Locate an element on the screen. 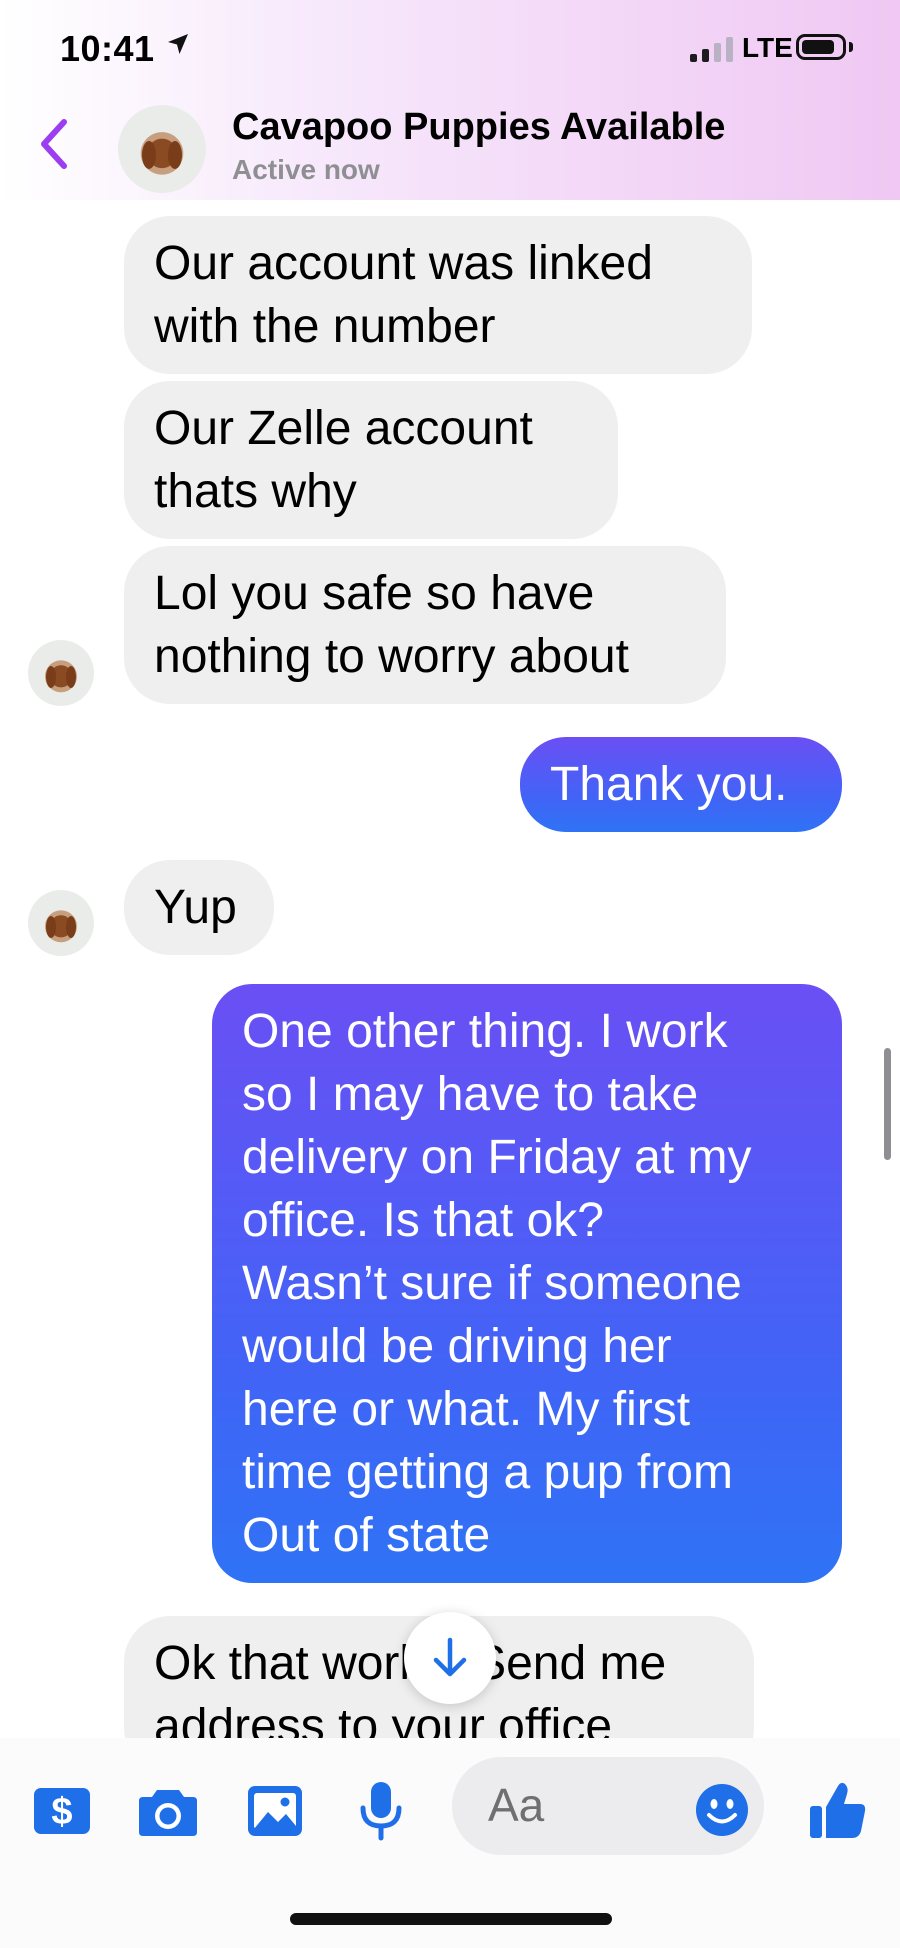 This screenshot has width=900, height=1948. contact-active-status: Active now is located at coordinates (306, 169).